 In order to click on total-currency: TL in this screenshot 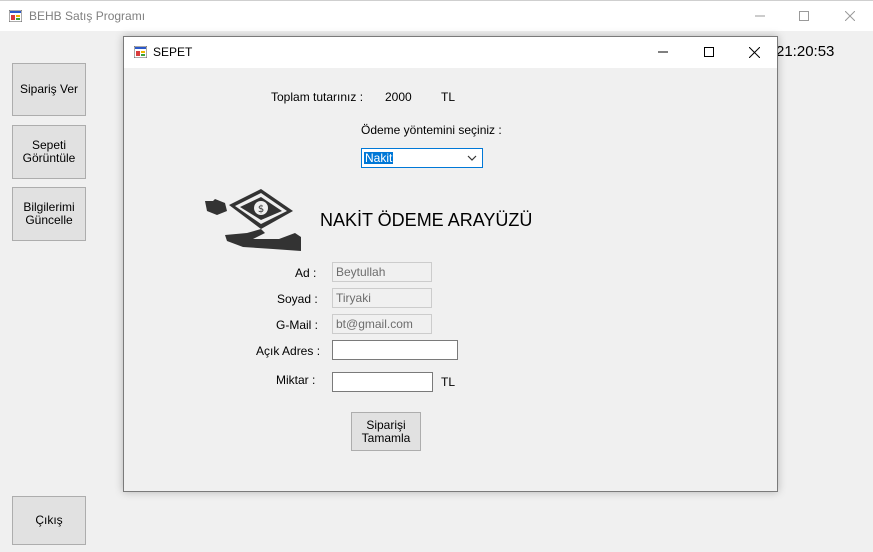, I will do `click(448, 97)`.